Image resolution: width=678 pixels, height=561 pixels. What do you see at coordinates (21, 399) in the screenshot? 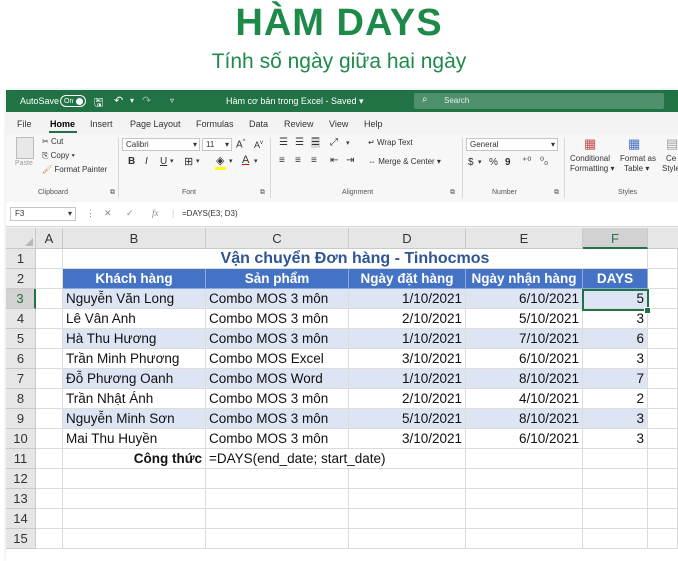
I see `row-header: 8` at bounding box center [21, 399].